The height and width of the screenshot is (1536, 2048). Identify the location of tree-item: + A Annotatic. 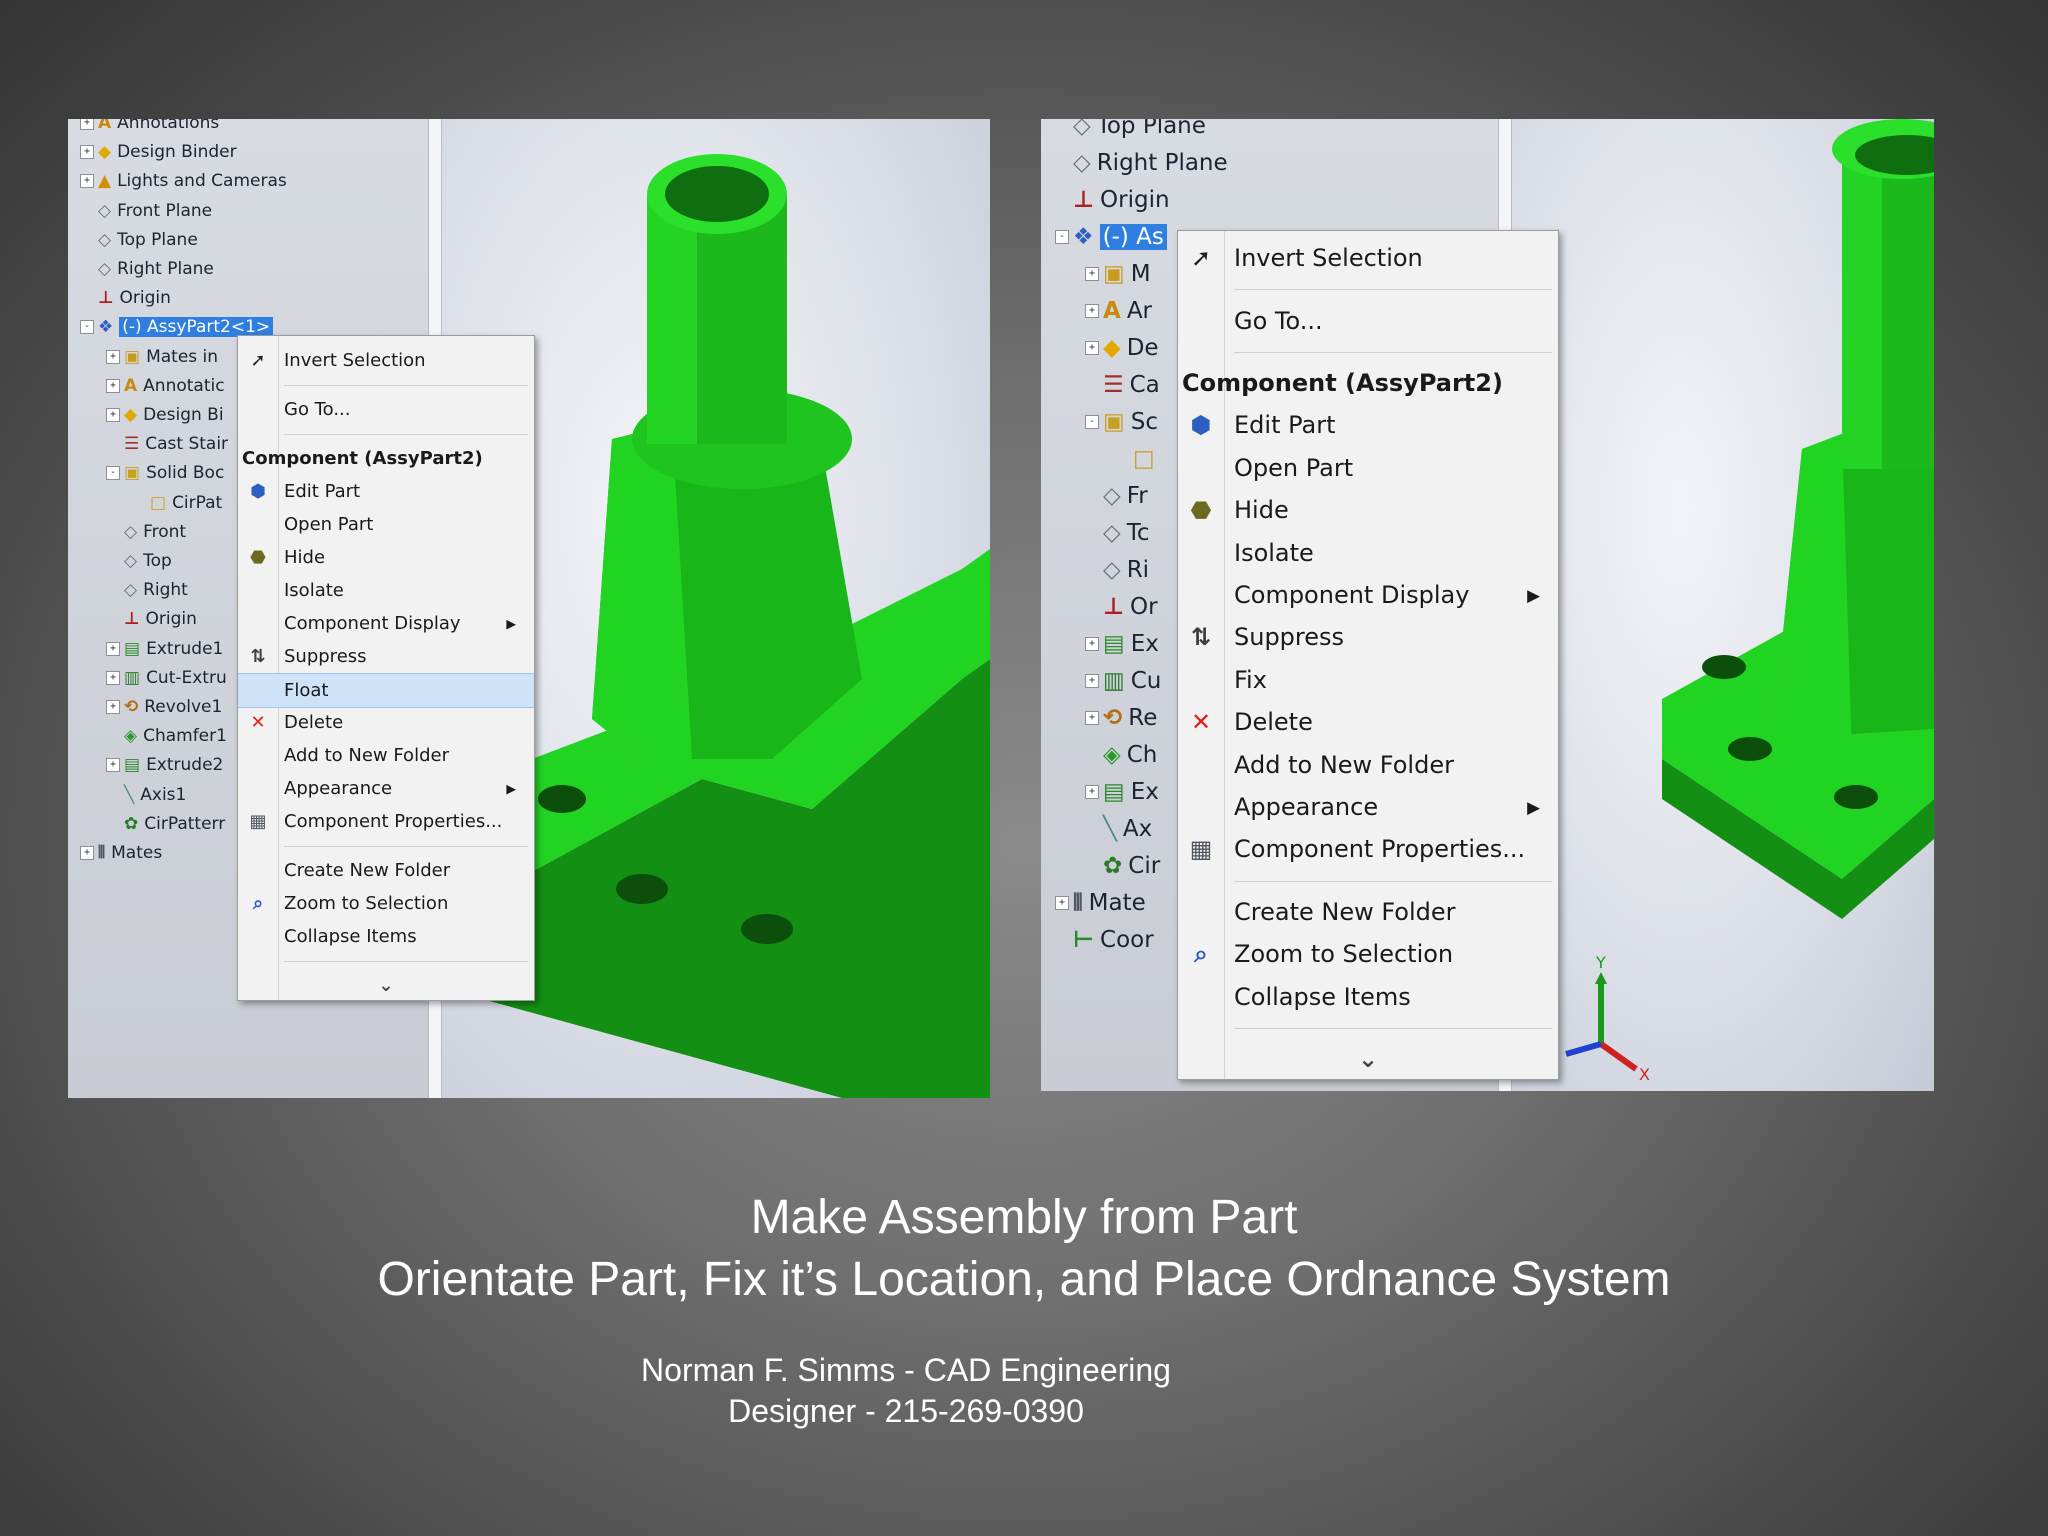
(165, 386).